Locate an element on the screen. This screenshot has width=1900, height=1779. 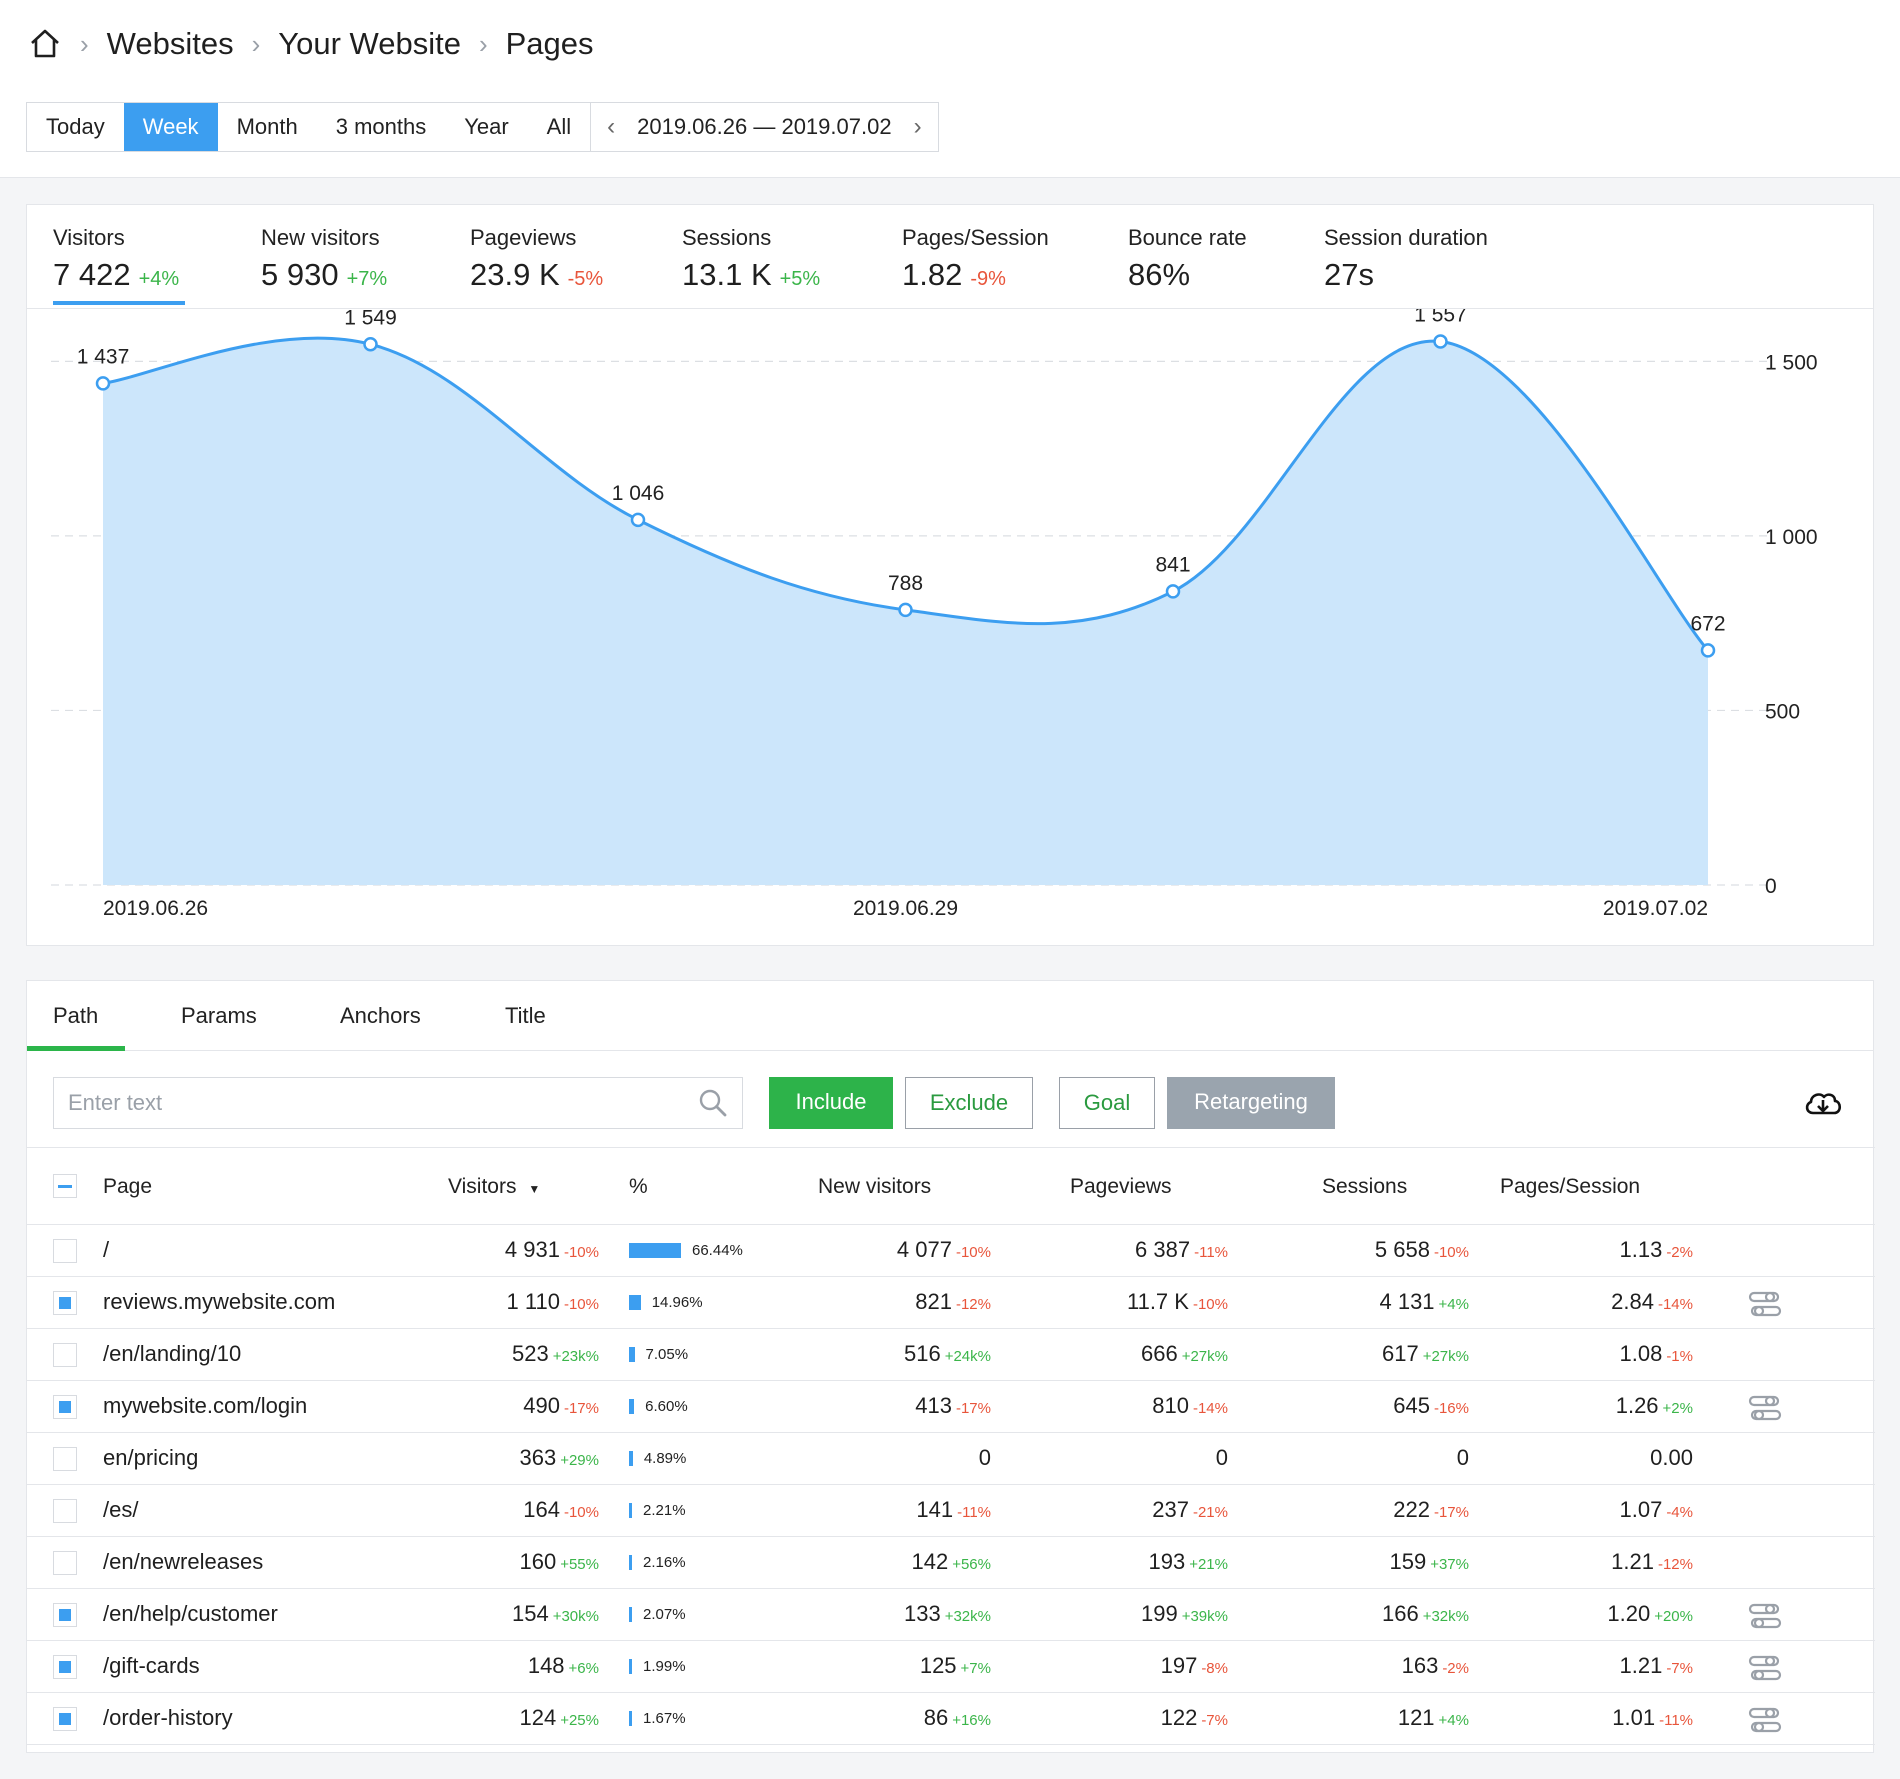
page-path: reviews.mywebsite.com is located at coordinates (219, 1302).